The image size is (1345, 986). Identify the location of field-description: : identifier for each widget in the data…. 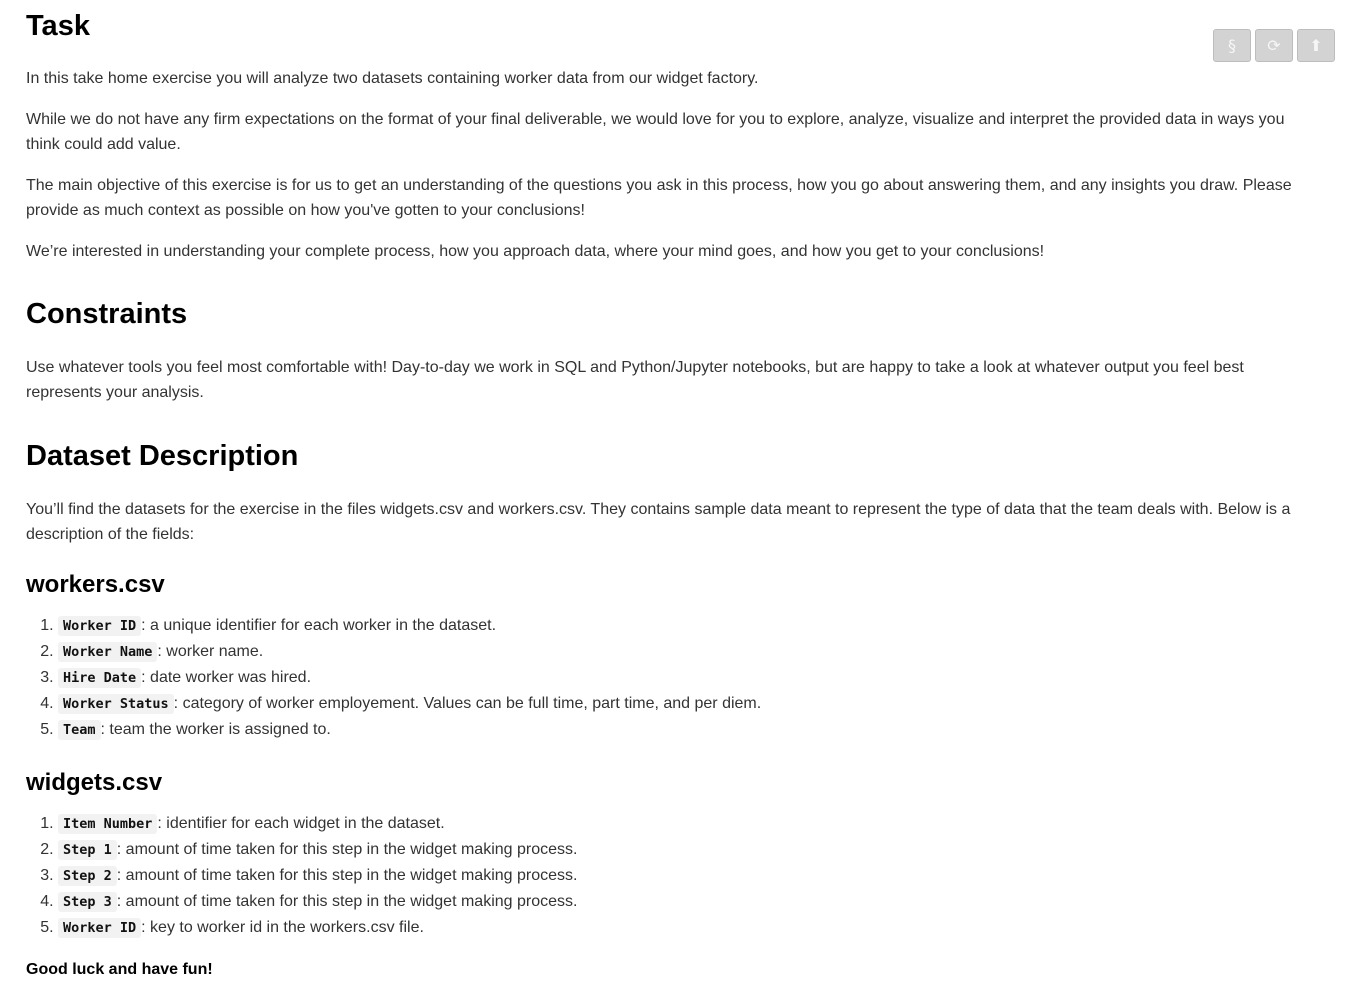
(301, 823).